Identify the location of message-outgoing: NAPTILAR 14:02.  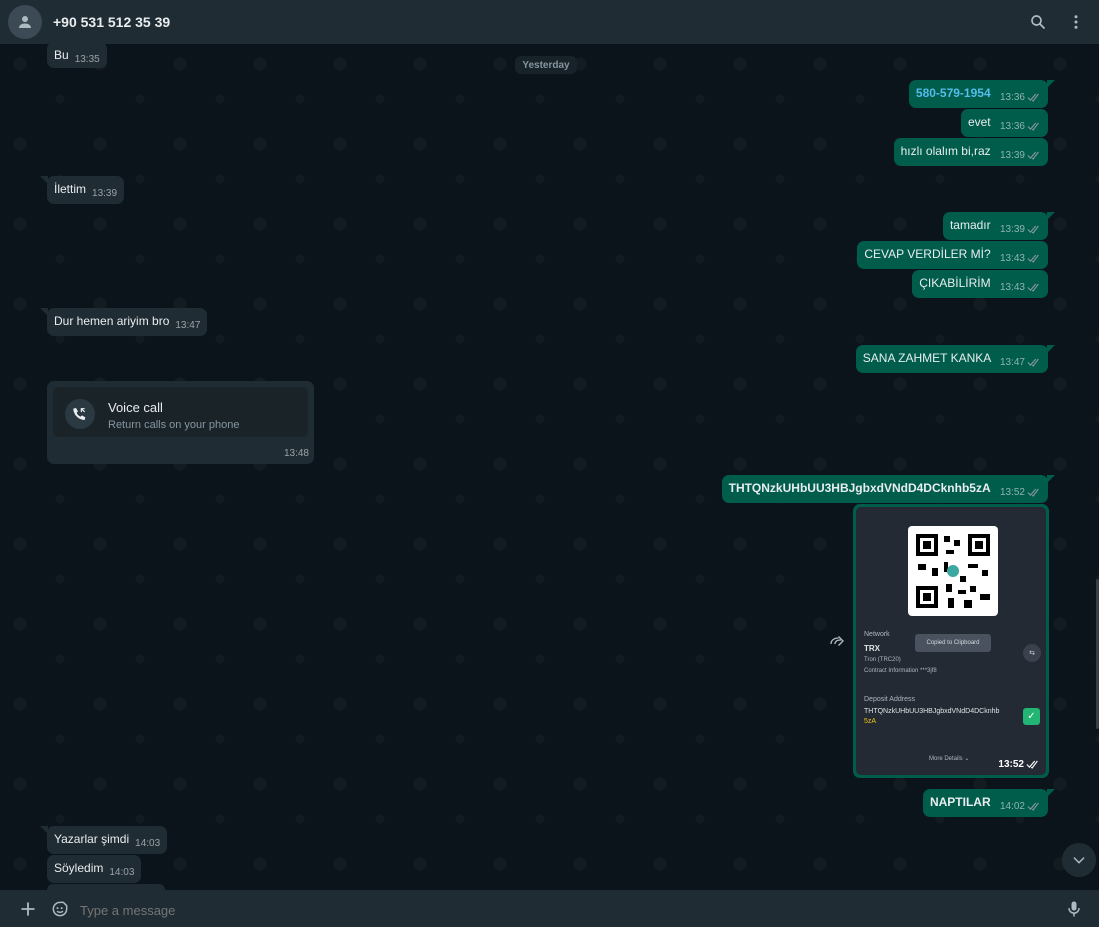
(989, 803).